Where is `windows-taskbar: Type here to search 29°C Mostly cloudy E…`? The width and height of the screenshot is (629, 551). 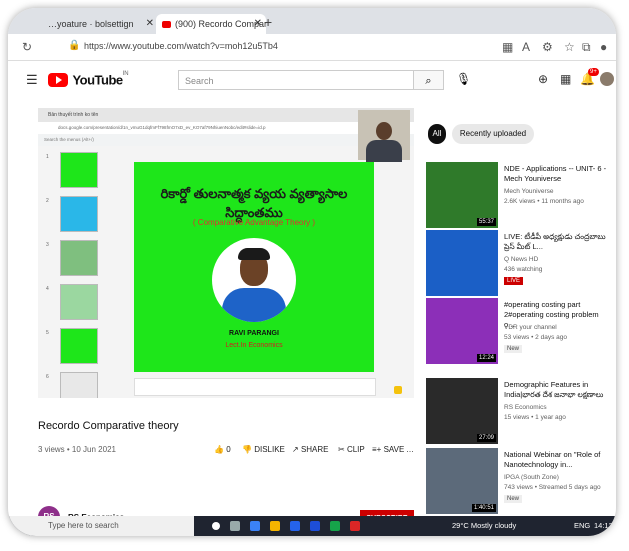 windows-taskbar: Type here to search 29°C Mostly cloudy E… is located at coordinates (312, 526).